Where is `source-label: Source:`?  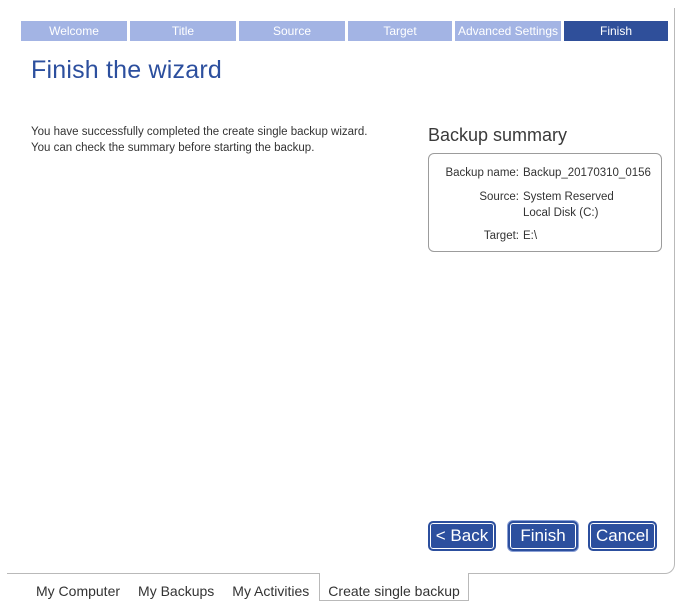 source-label: Source: is located at coordinates (499, 197).